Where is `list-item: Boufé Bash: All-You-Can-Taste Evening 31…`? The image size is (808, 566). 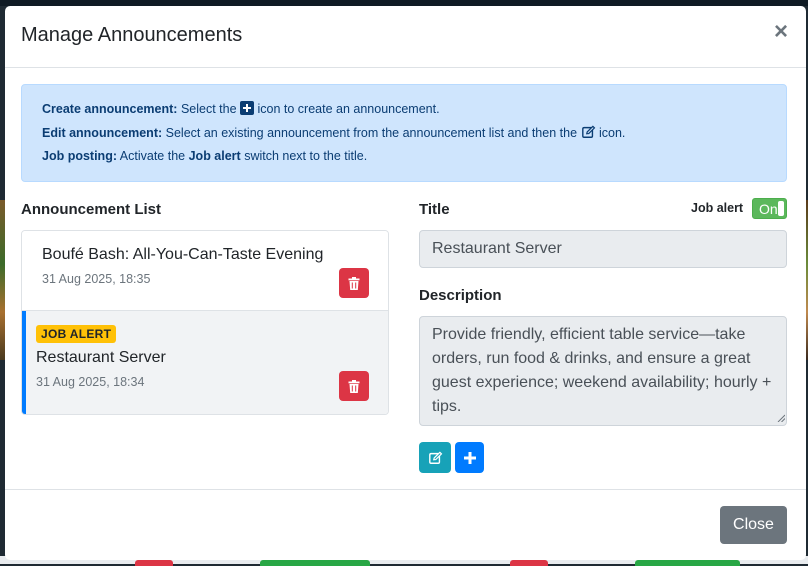 list-item: Boufé Bash: All-You-Can-Taste Evening 31… is located at coordinates (205, 271).